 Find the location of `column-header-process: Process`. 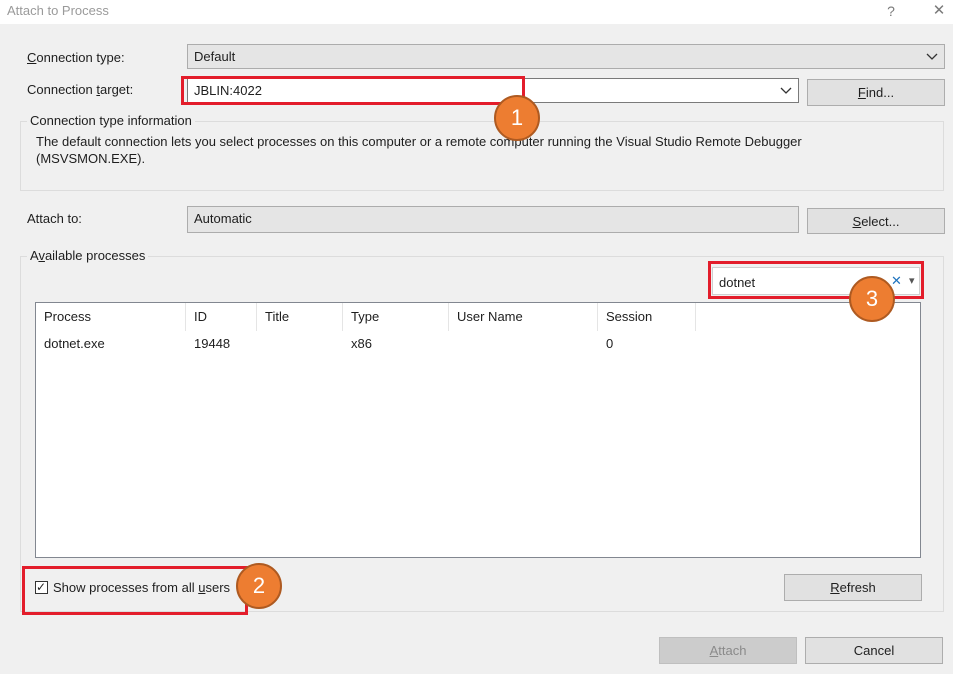

column-header-process: Process is located at coordinates (111, 317).